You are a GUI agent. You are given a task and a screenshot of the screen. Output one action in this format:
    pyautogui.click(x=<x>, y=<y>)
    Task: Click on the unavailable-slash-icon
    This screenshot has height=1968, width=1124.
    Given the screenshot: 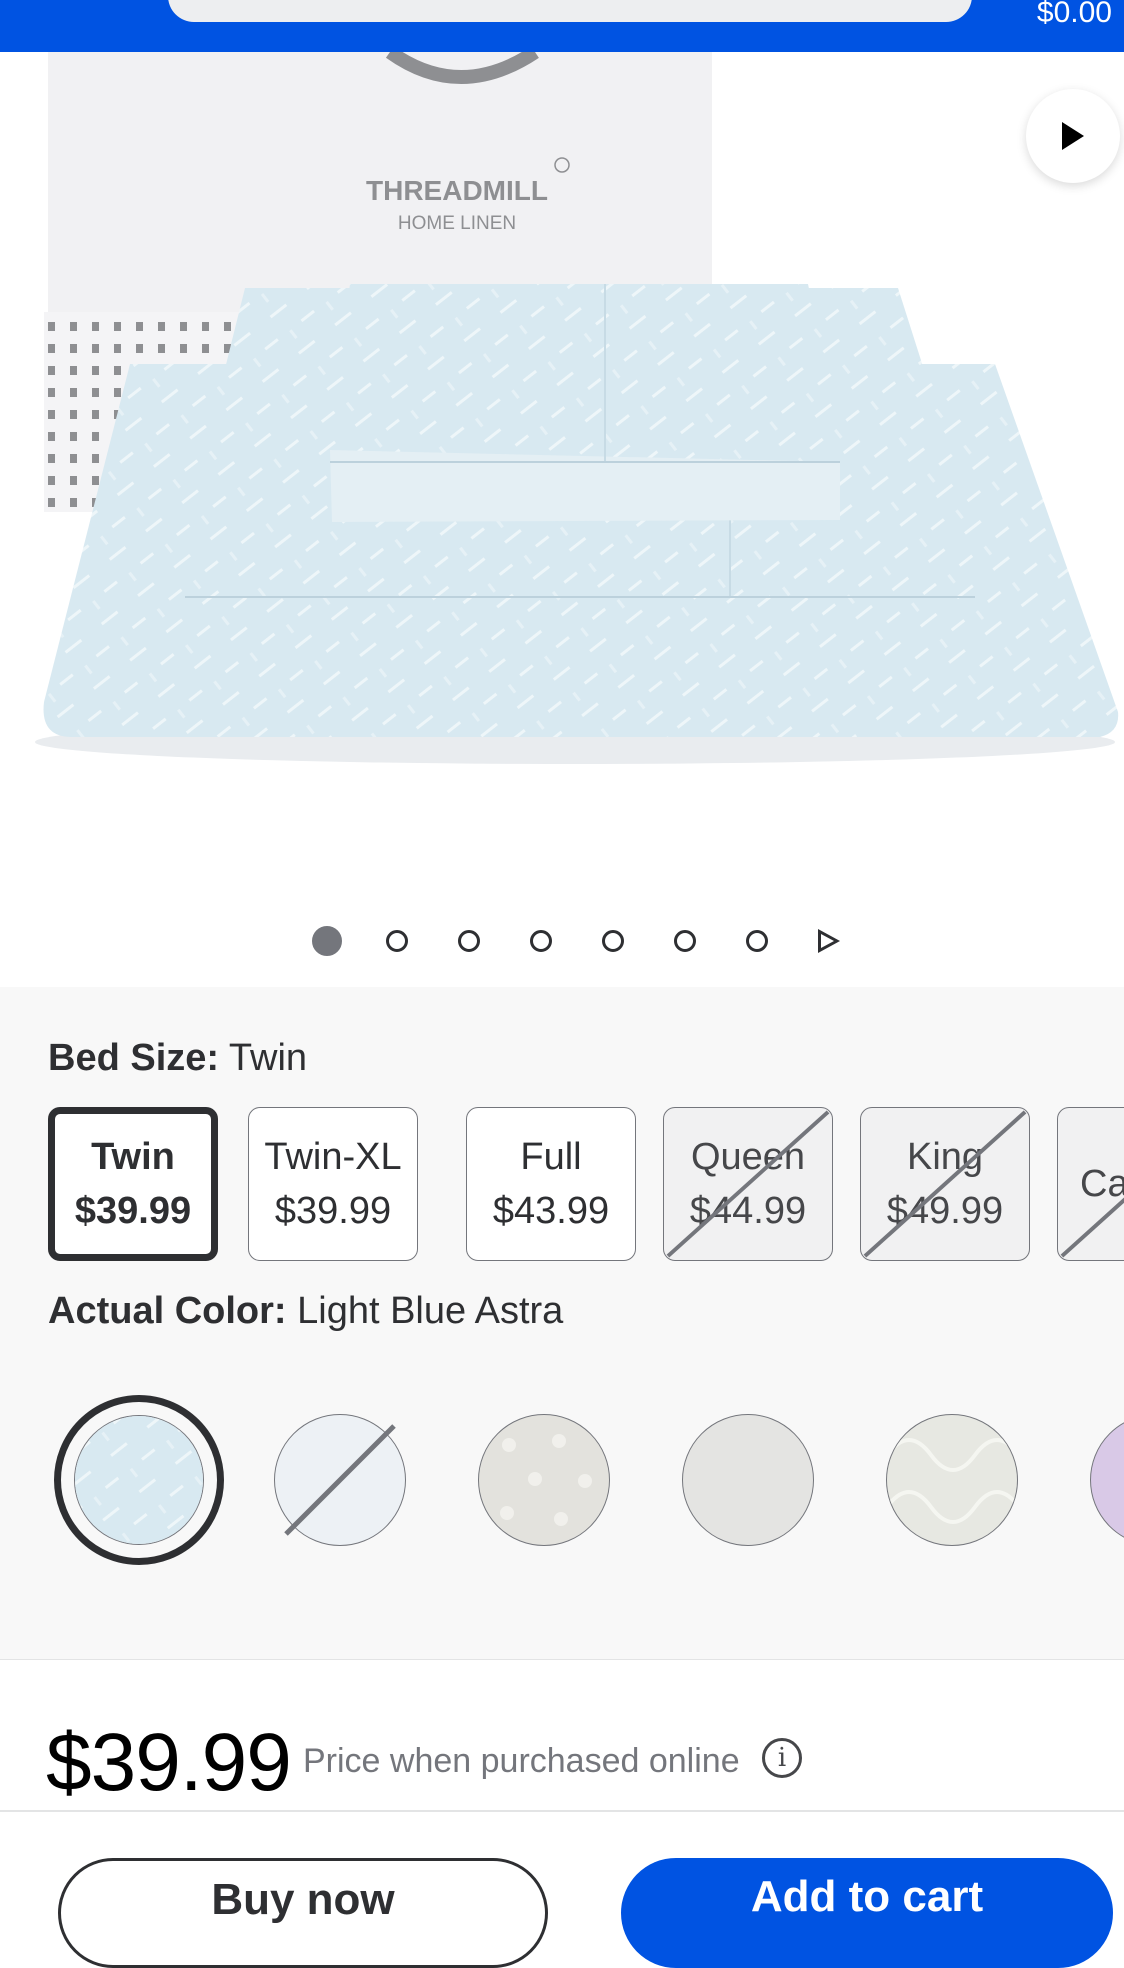 What is the action you would take?
    pyautogui.click(x=340, y=1480)
    